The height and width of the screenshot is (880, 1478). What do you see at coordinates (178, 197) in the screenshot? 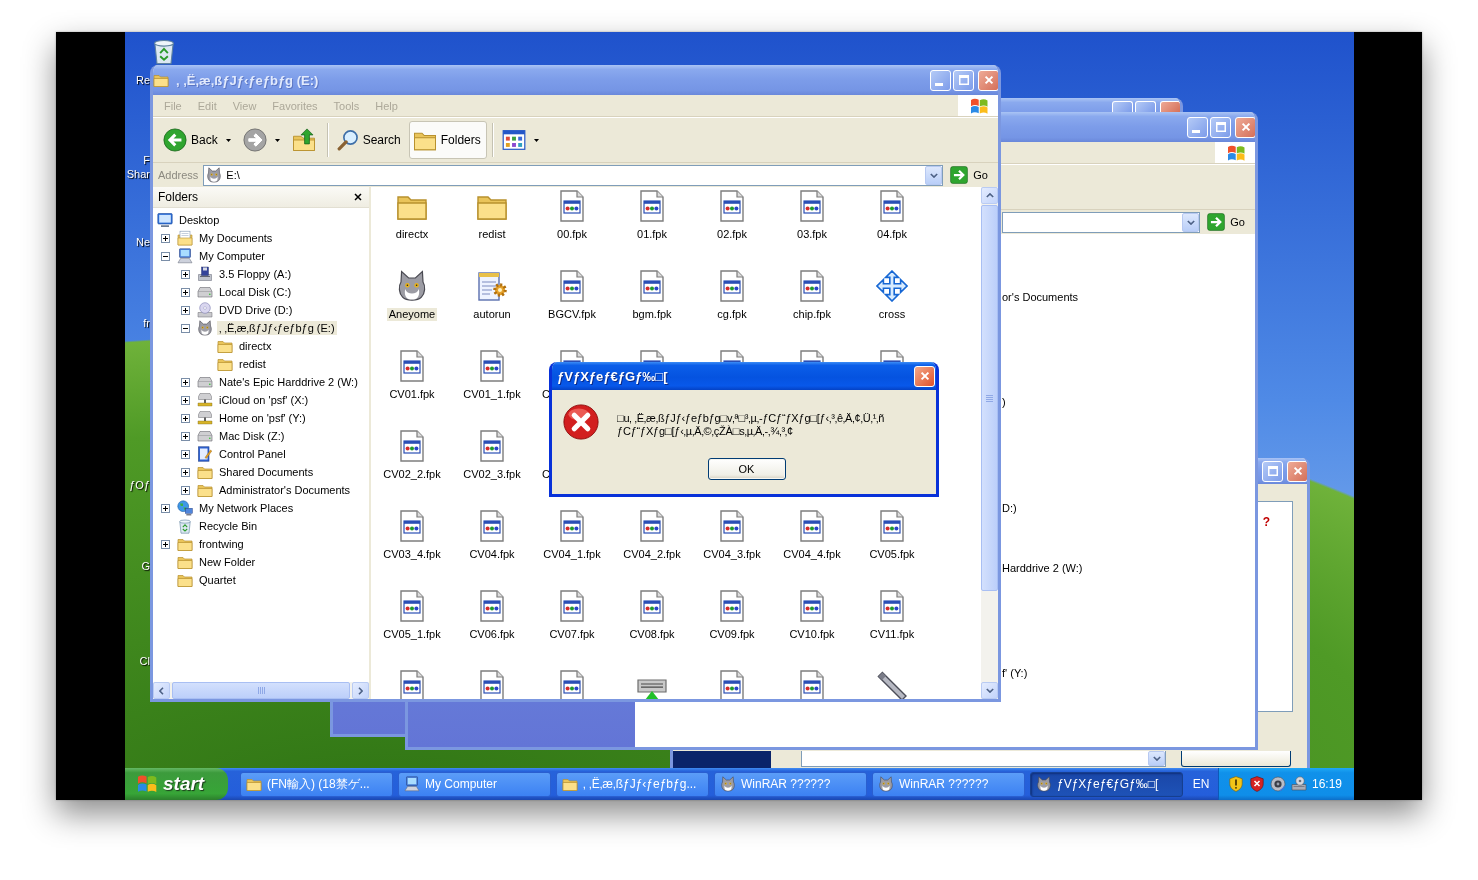
I see `pane-title: Folders` at bounding box center [178, 197].